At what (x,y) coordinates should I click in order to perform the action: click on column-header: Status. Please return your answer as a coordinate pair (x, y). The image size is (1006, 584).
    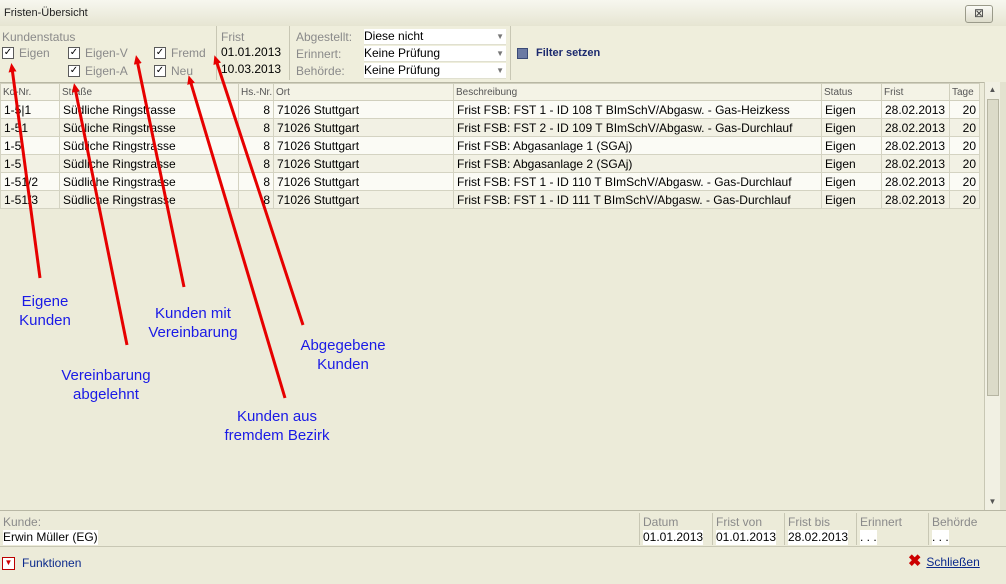
    Looking at the image, I should click on (851, 92).